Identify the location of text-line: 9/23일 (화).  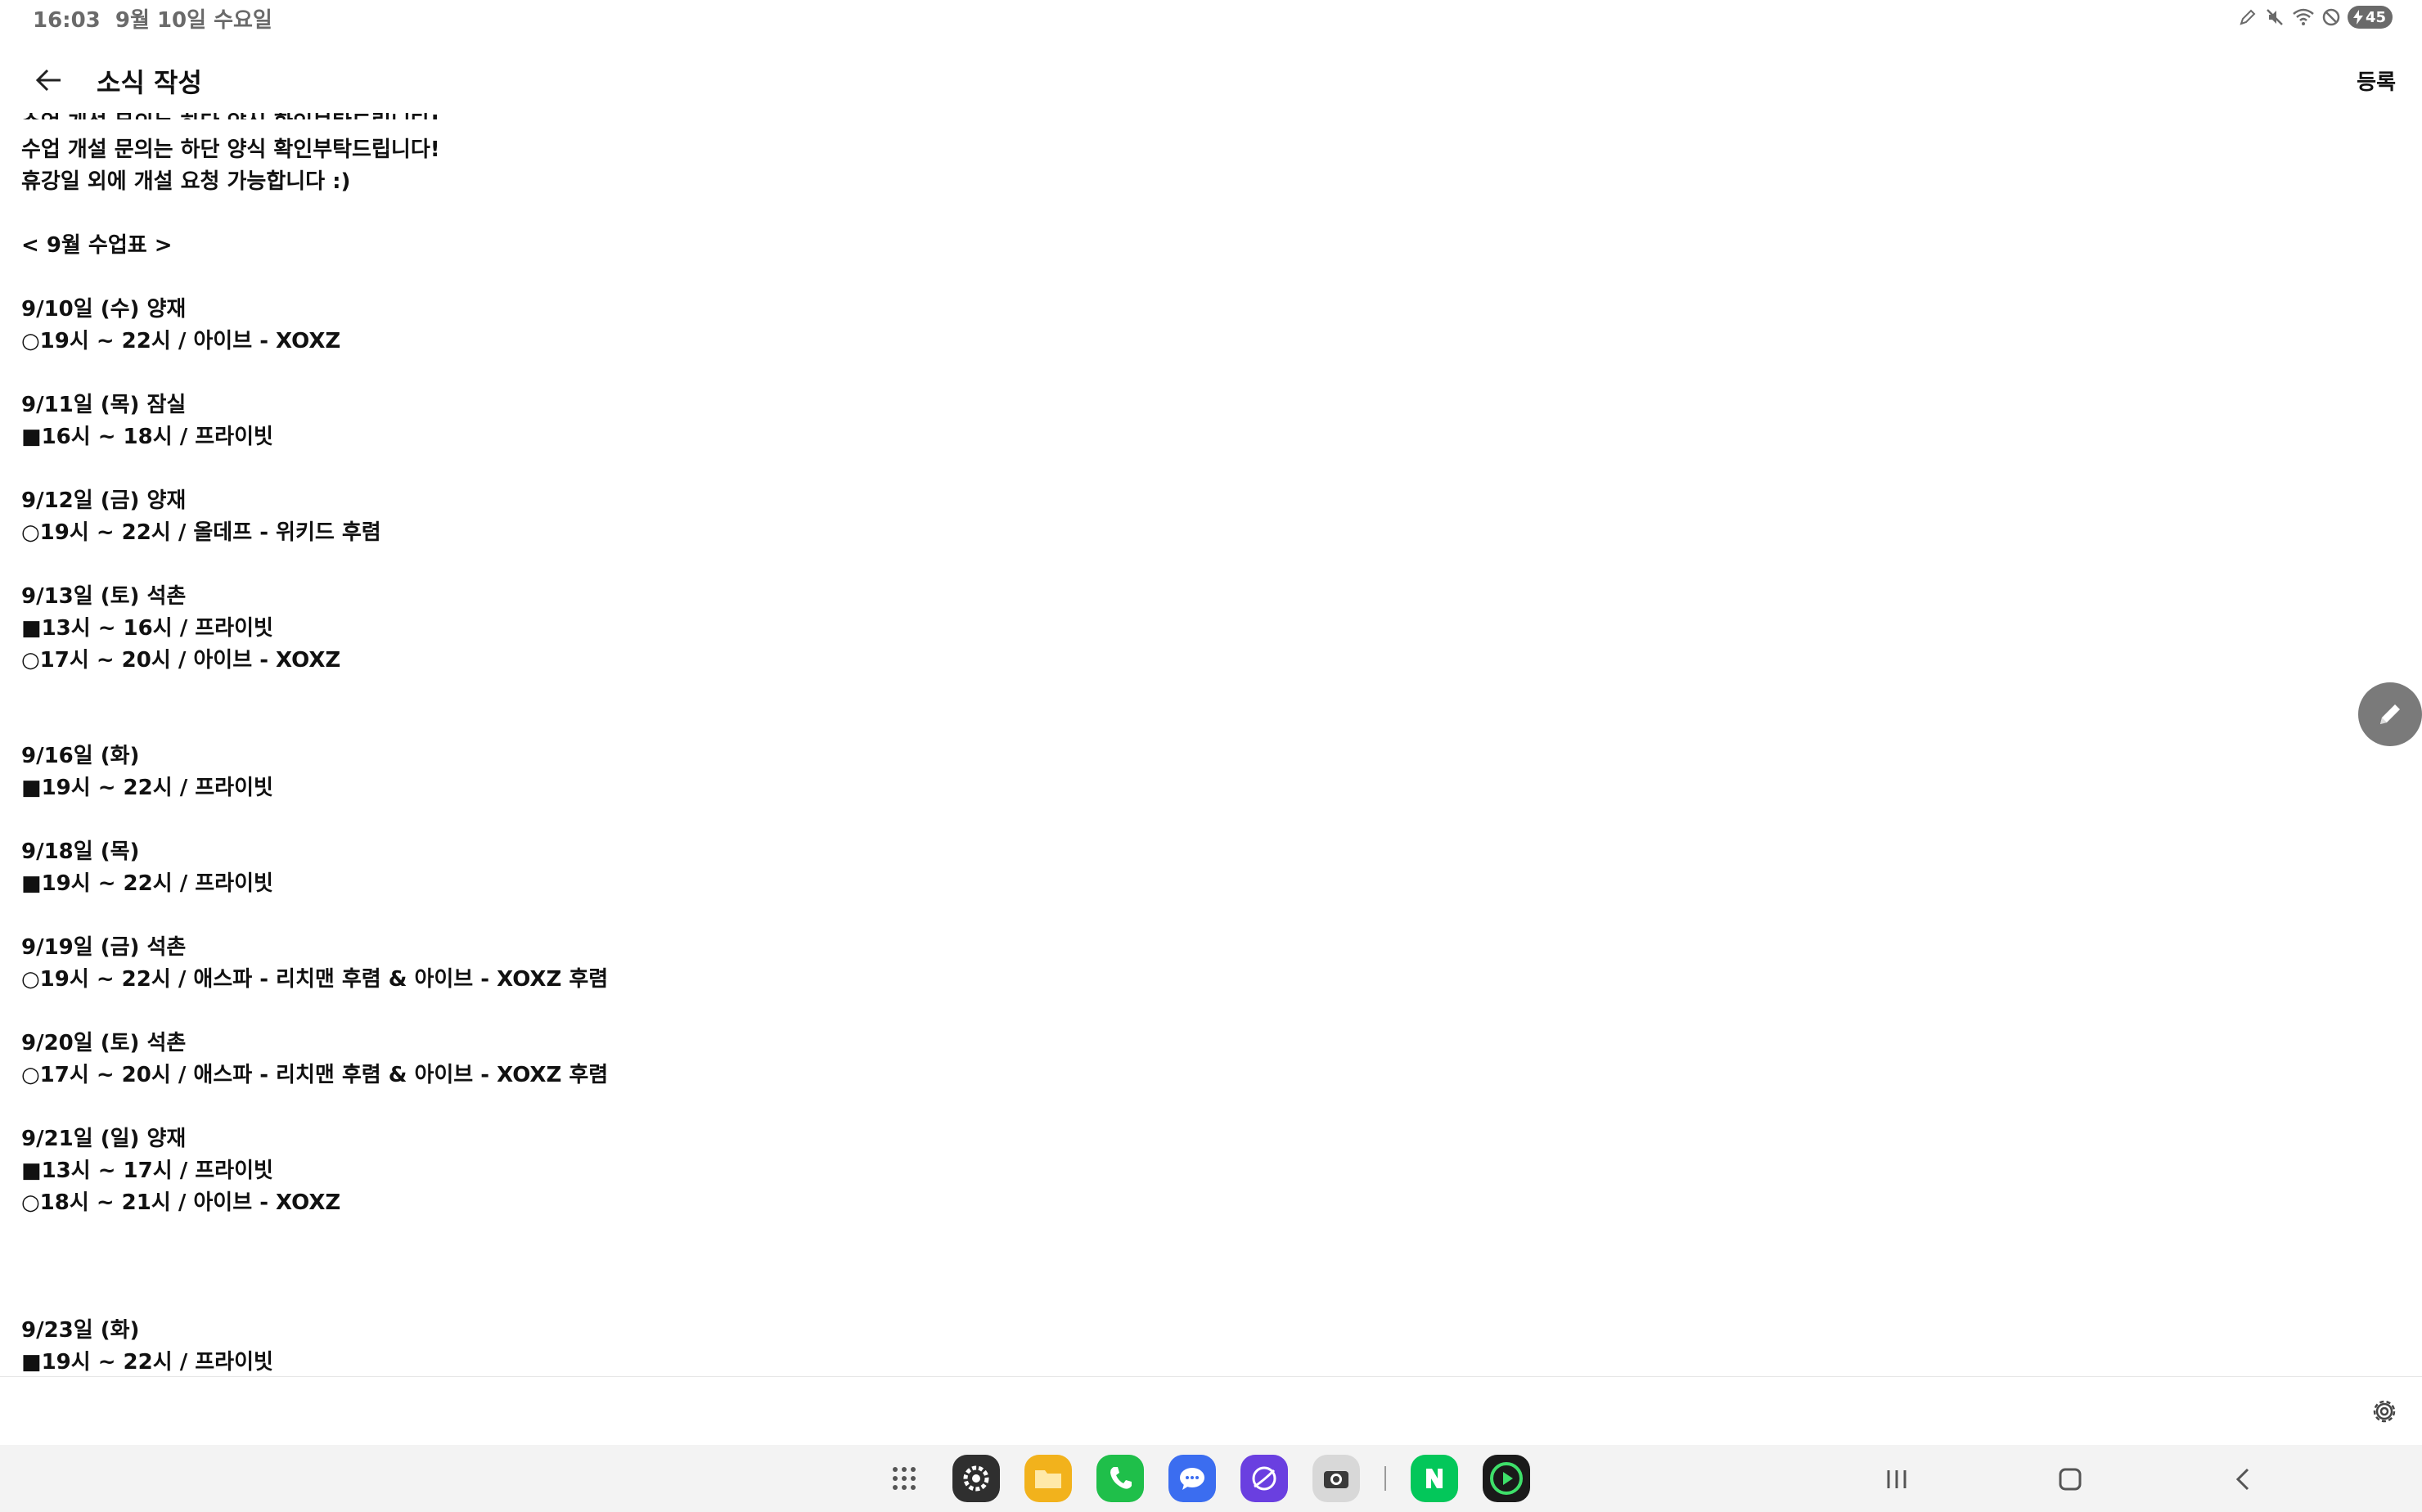
(80, 1331).